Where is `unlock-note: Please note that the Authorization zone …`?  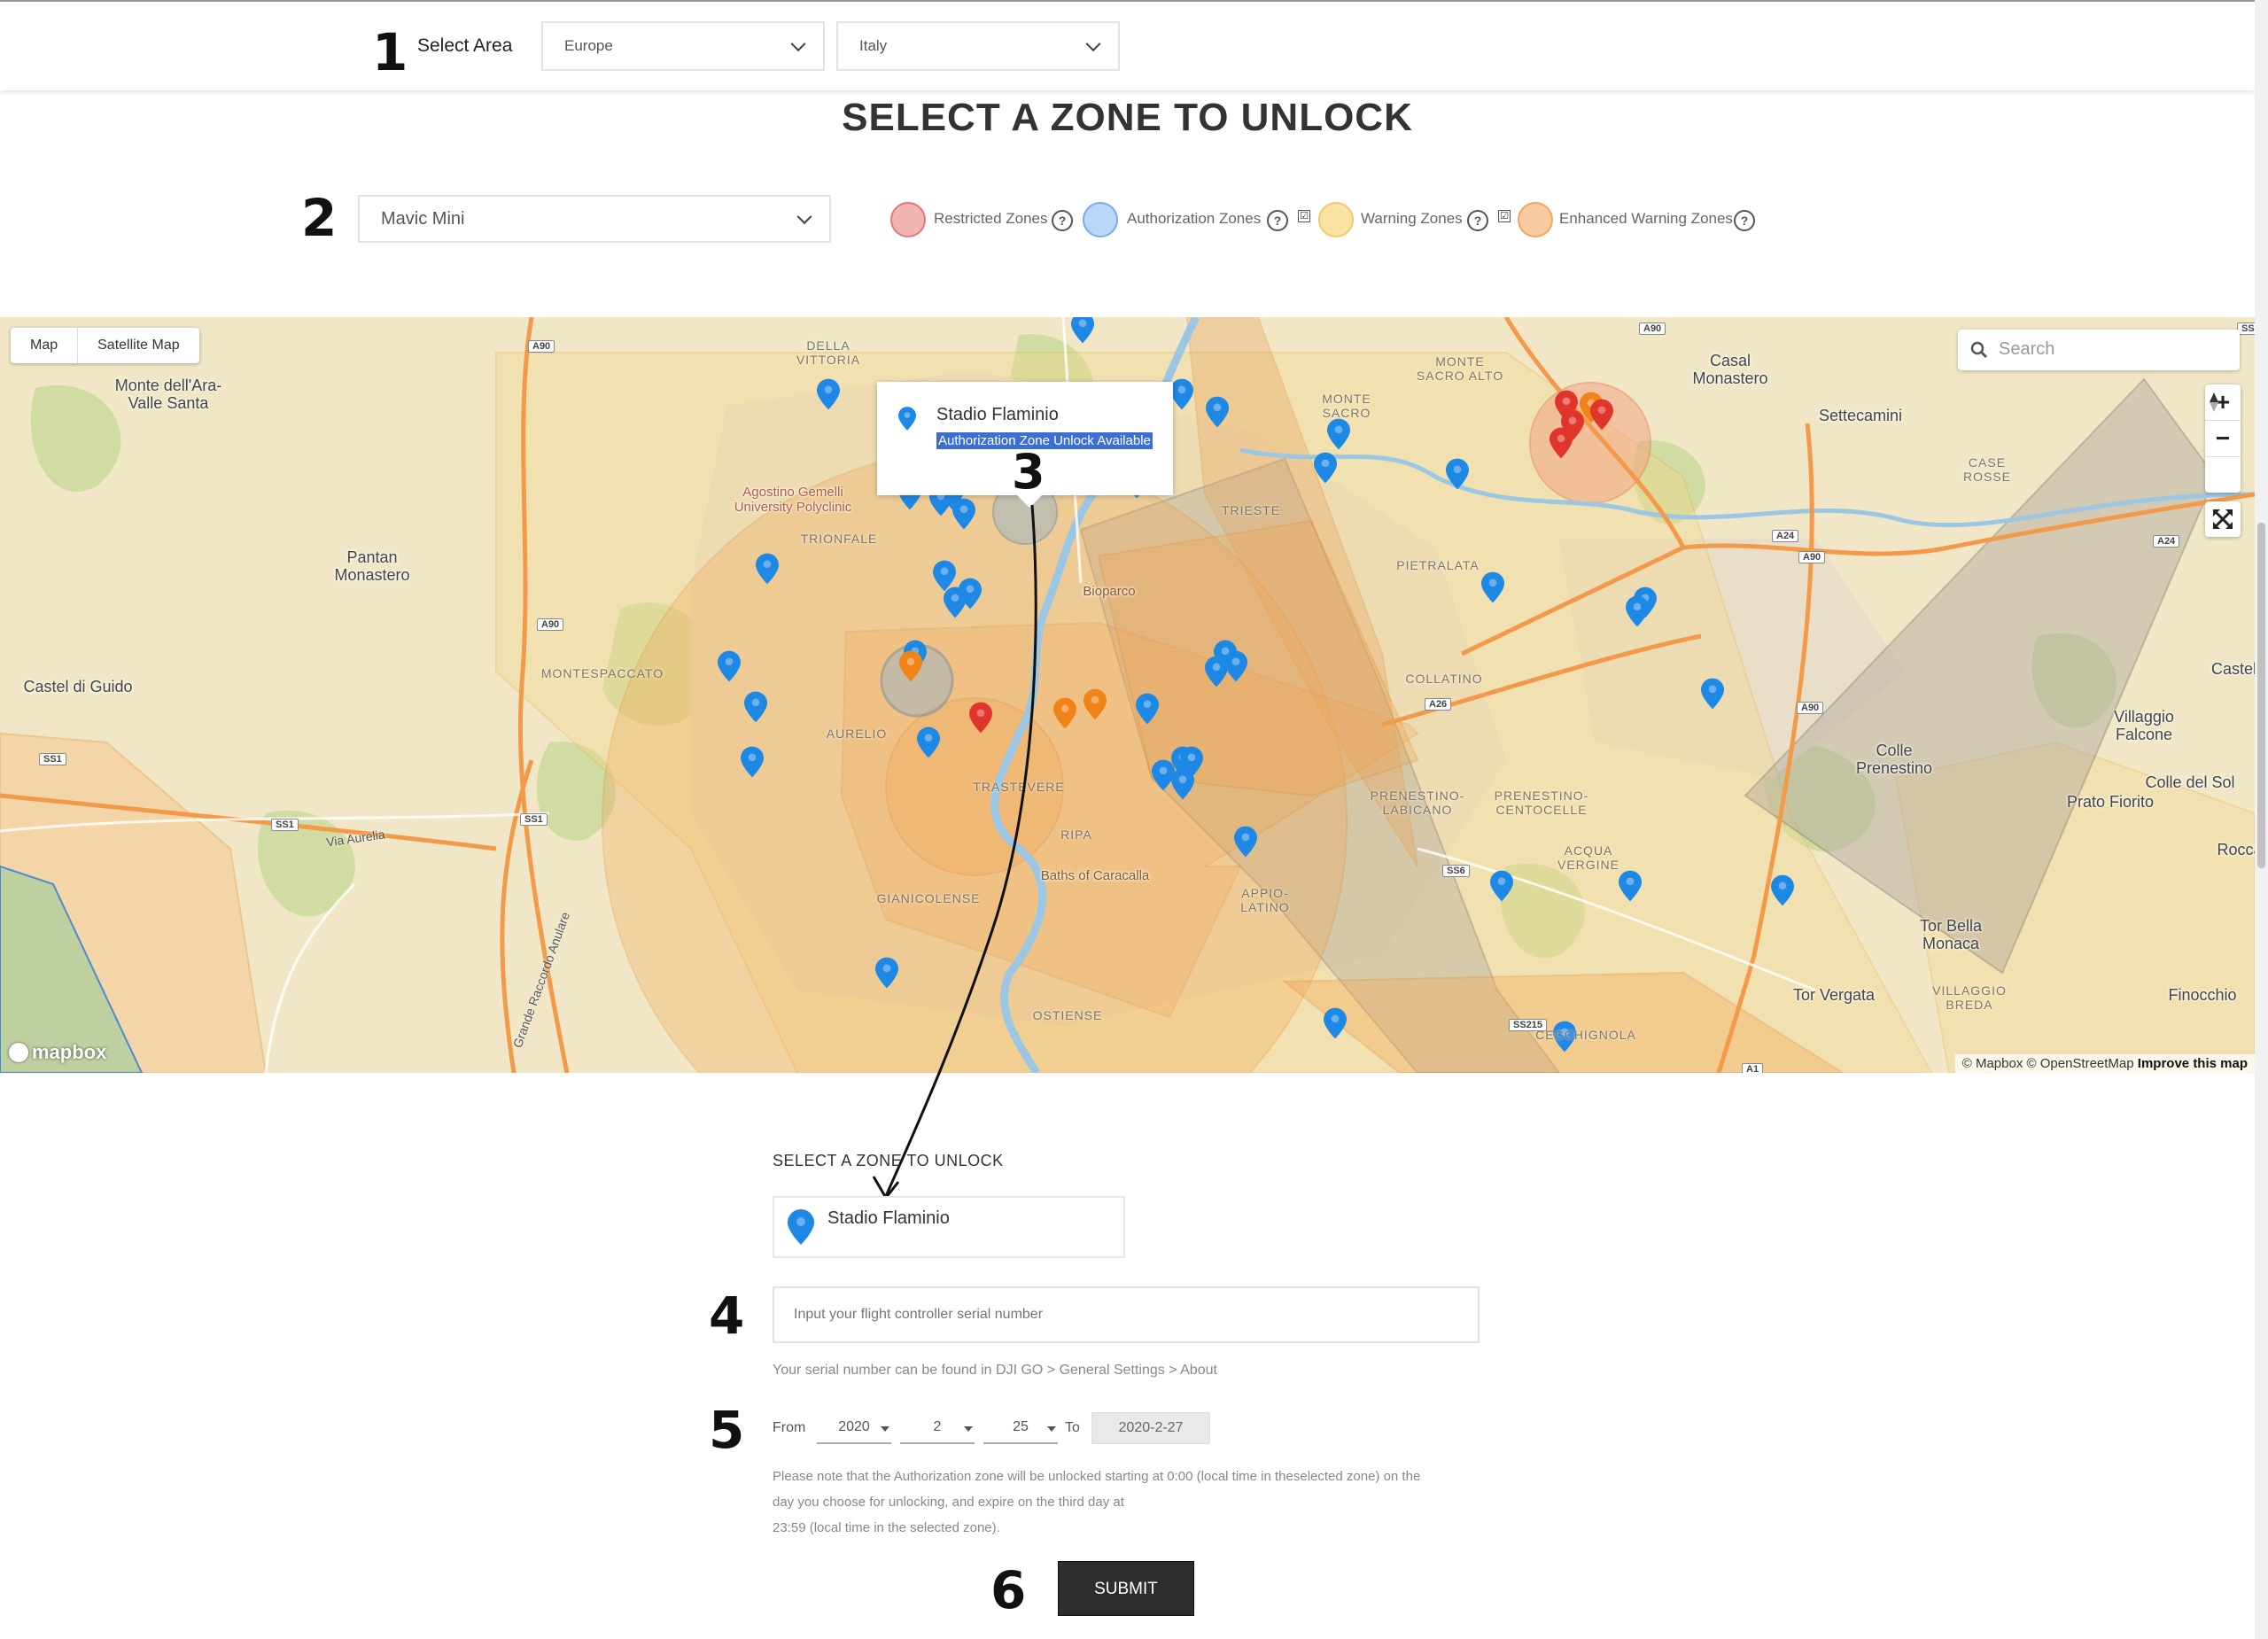 unlock-note: Please note that the Authorization zone … is located at coordinates (1130, 1502).